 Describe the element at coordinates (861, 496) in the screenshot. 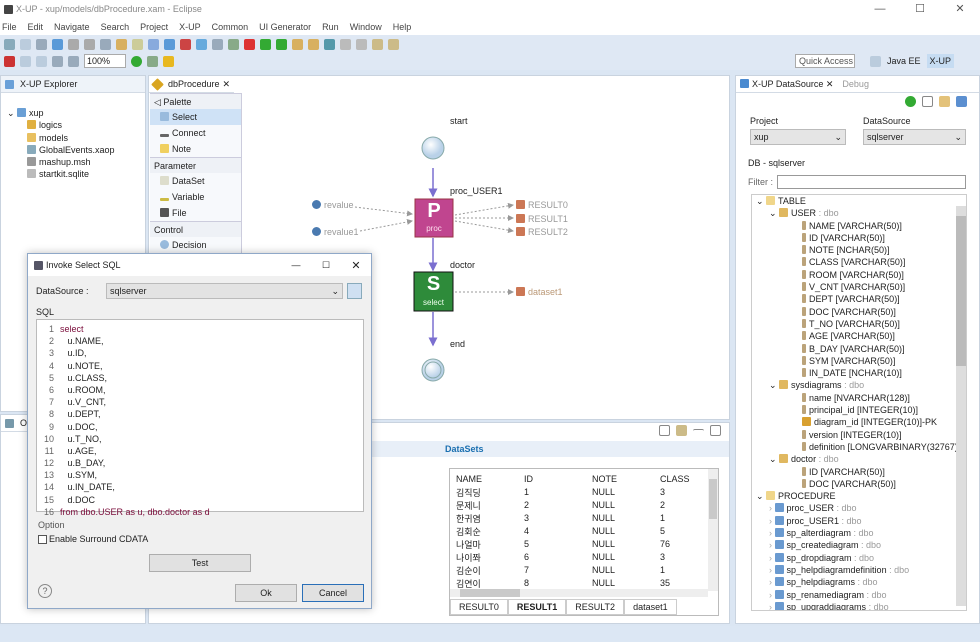

I see `tree-node-folder: ⌄ PROCEDURE` at that location.